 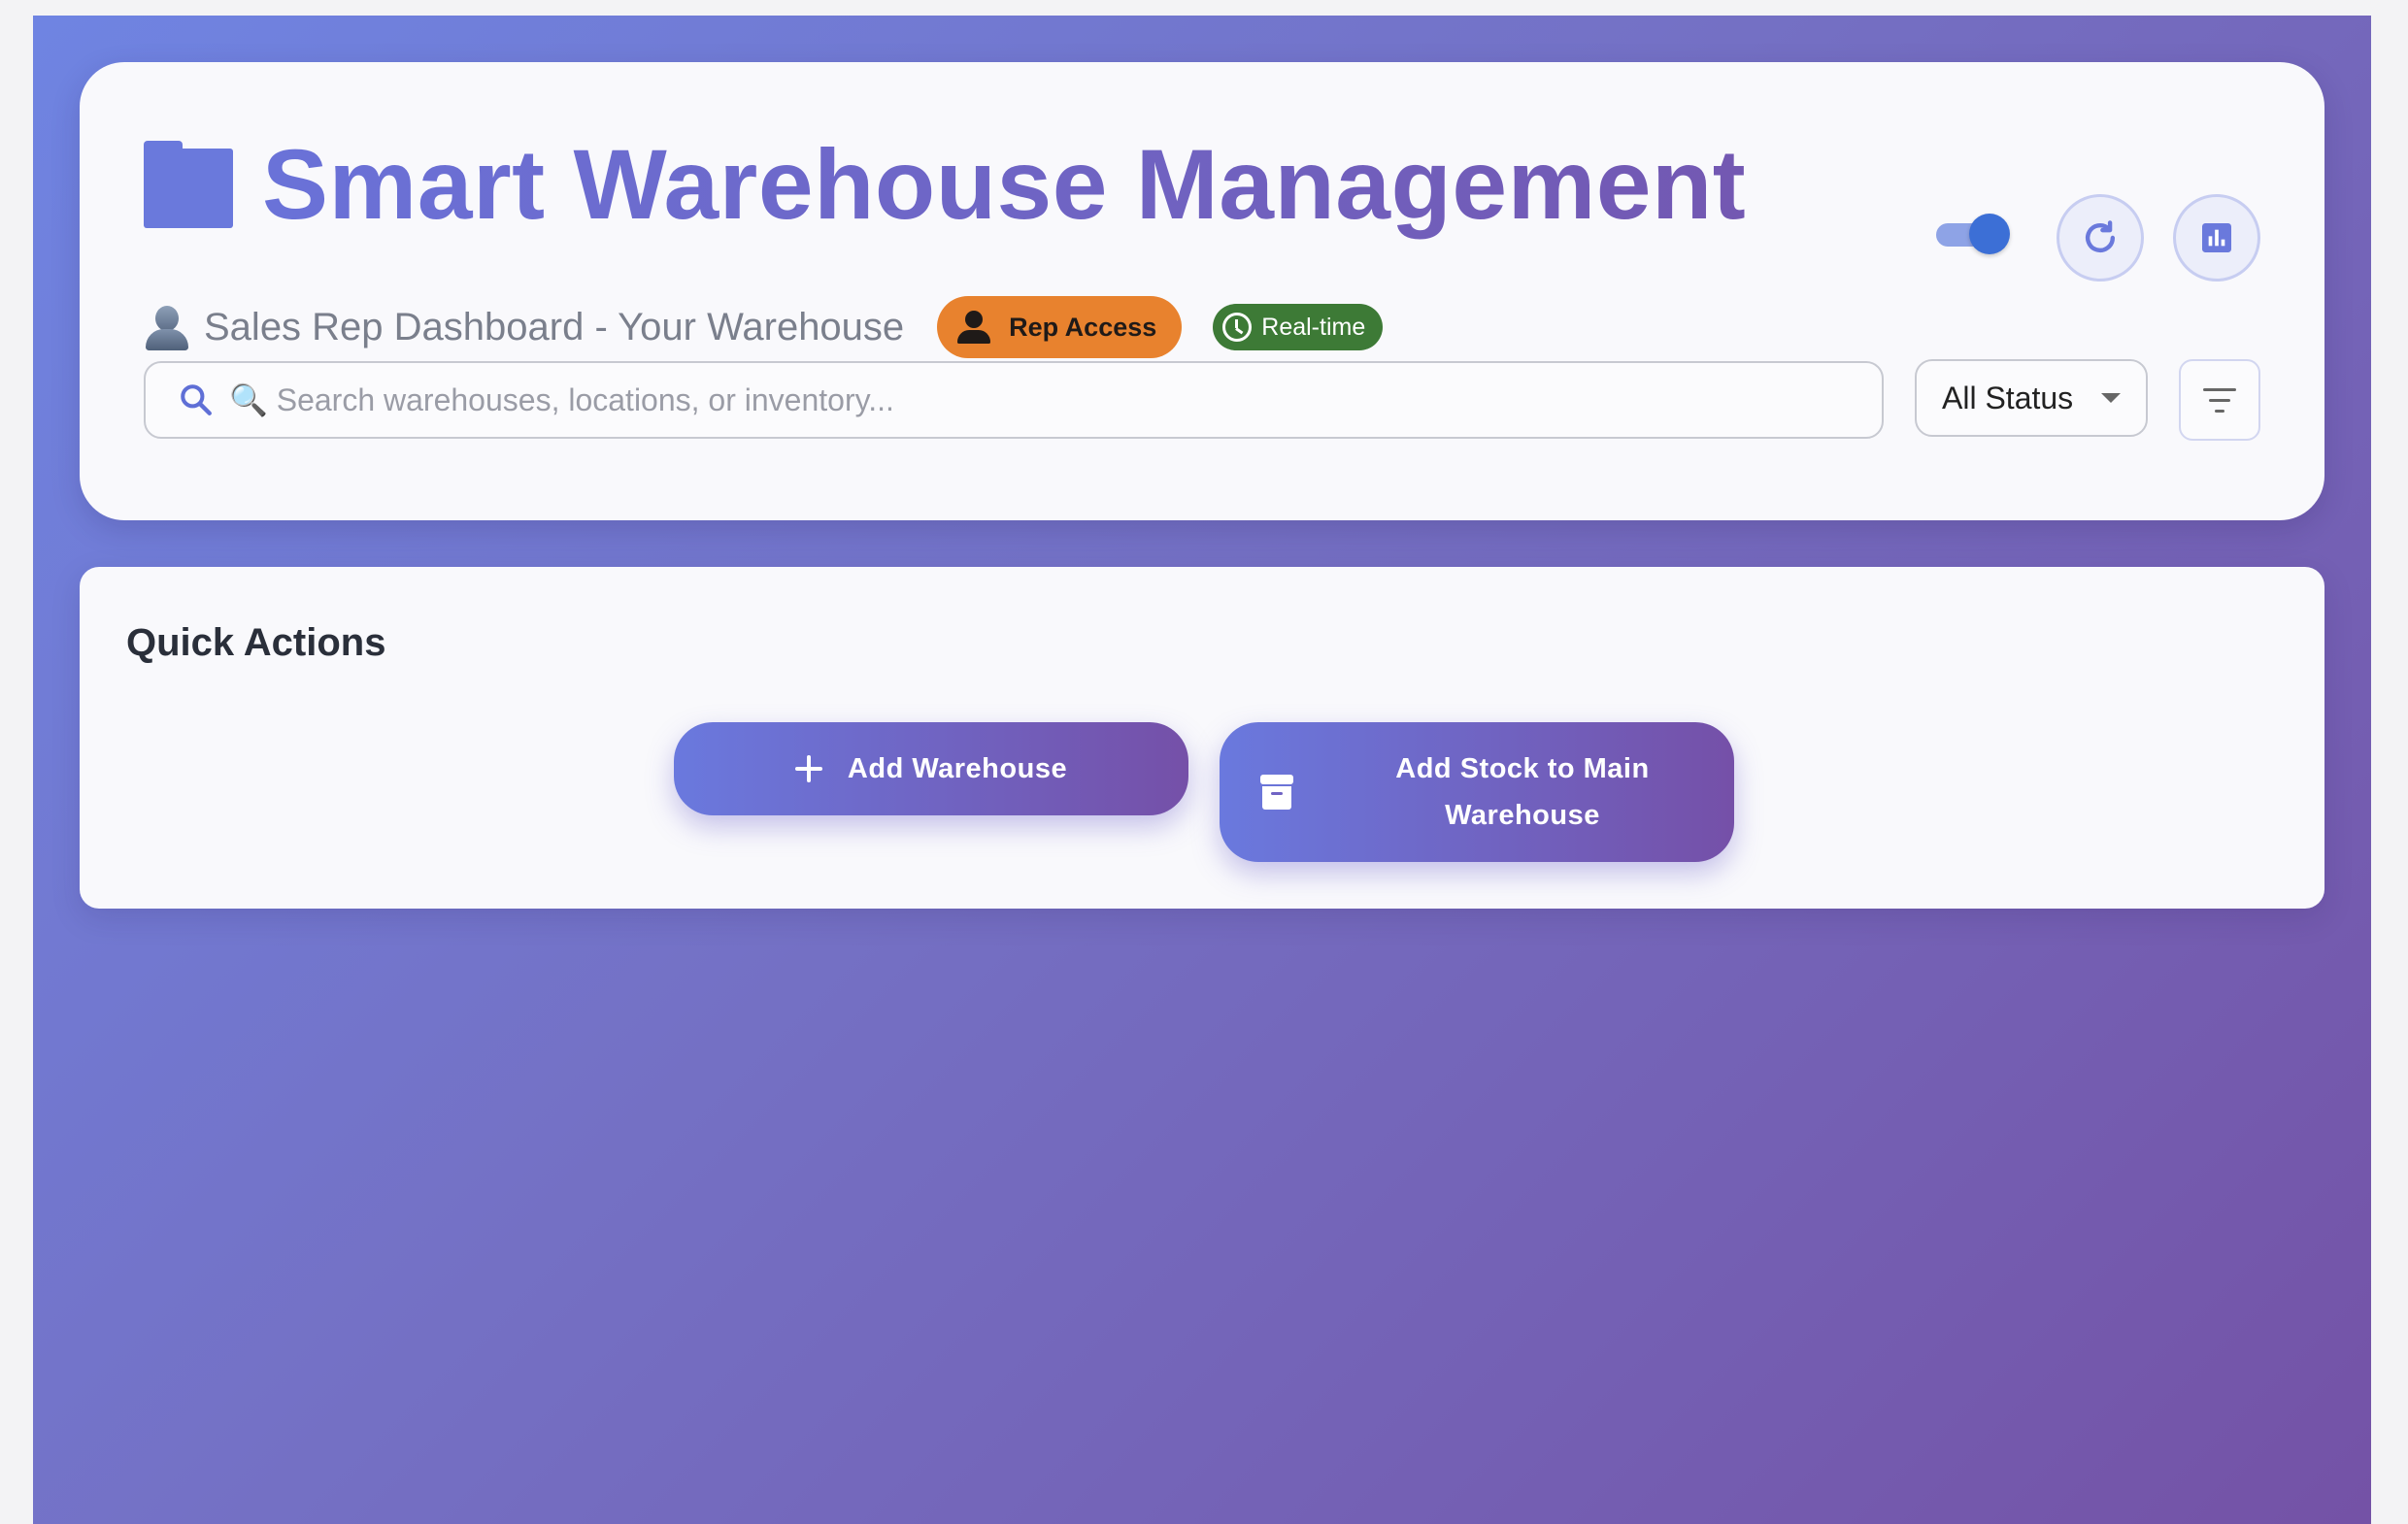 I want to click on search-box, so click(x=1014, y=400).